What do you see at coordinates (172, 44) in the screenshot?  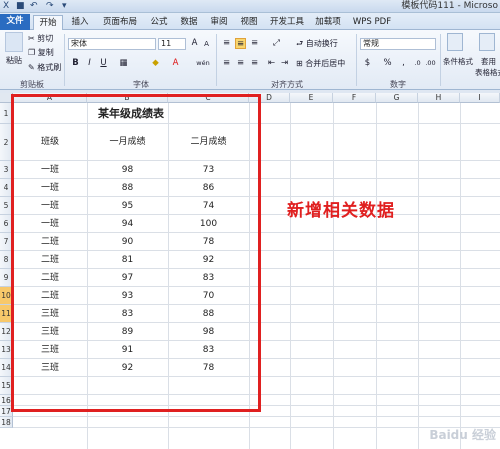 I see `font-size-select: 11` at bounding box center [172, 44].